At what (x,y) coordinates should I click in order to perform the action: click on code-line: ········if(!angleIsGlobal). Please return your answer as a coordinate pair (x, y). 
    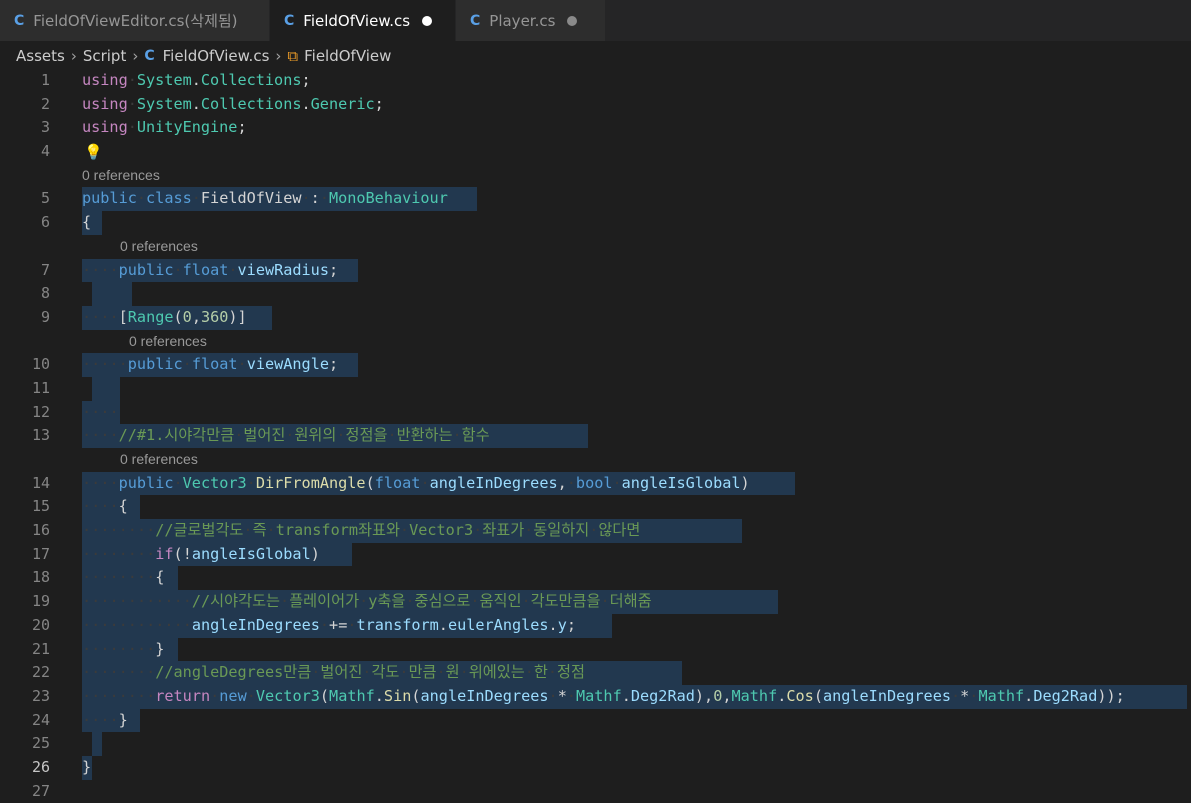
    Looking at the image, I should click on (201, 555).